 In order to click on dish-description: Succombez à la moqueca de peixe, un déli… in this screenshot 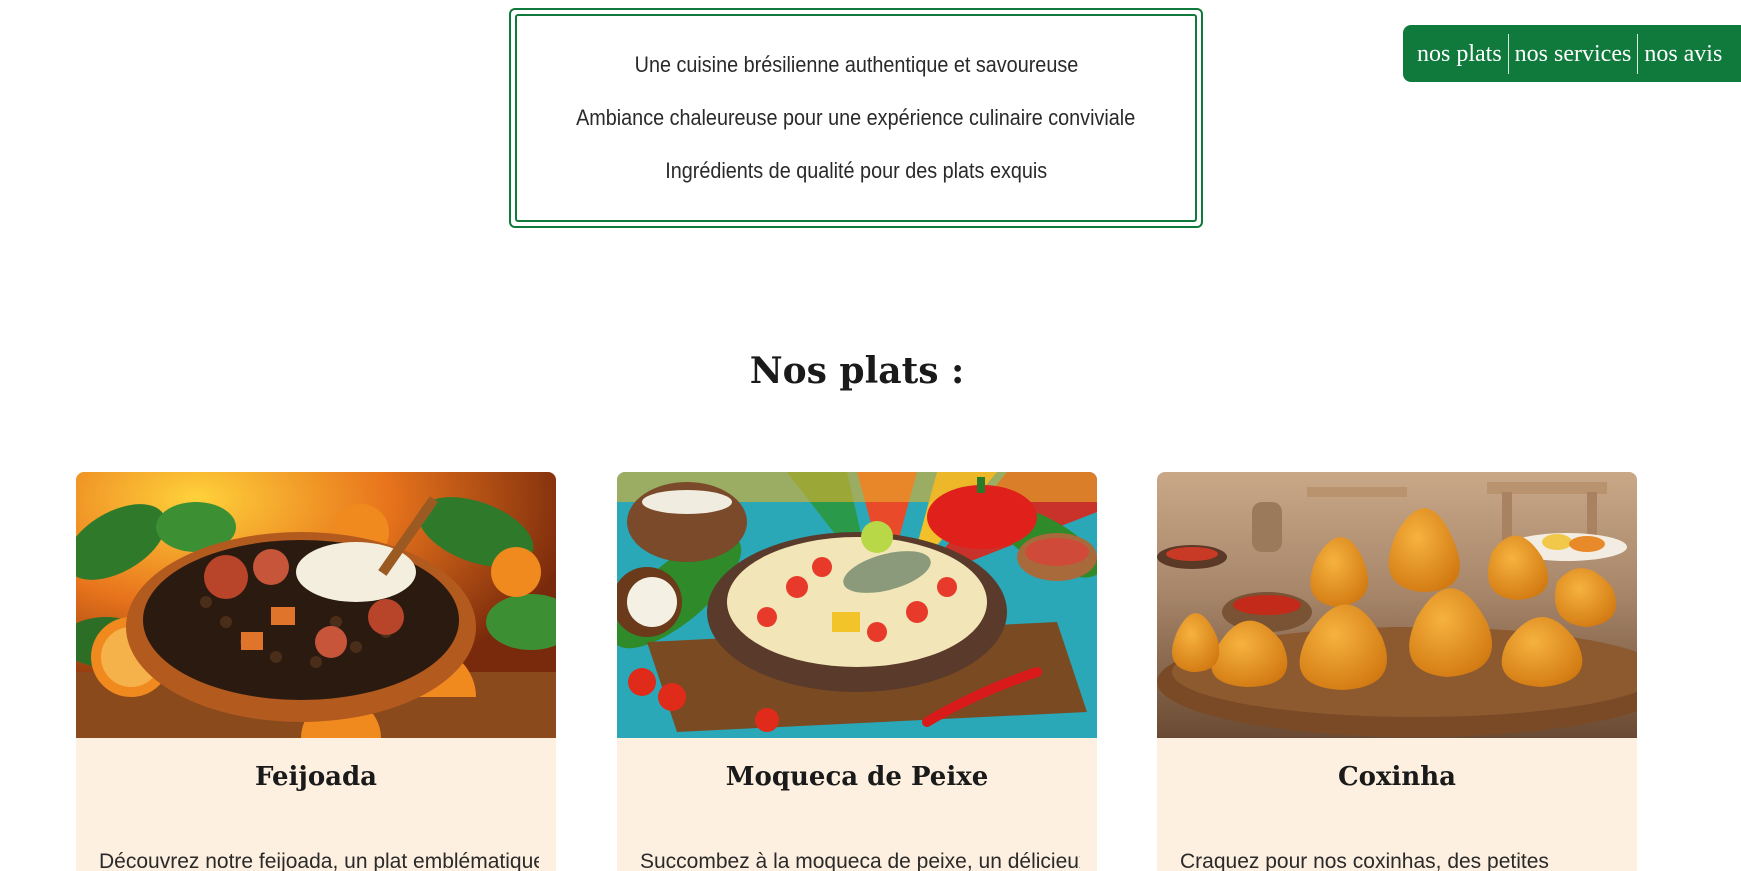, I will do `click(860, 860)`.